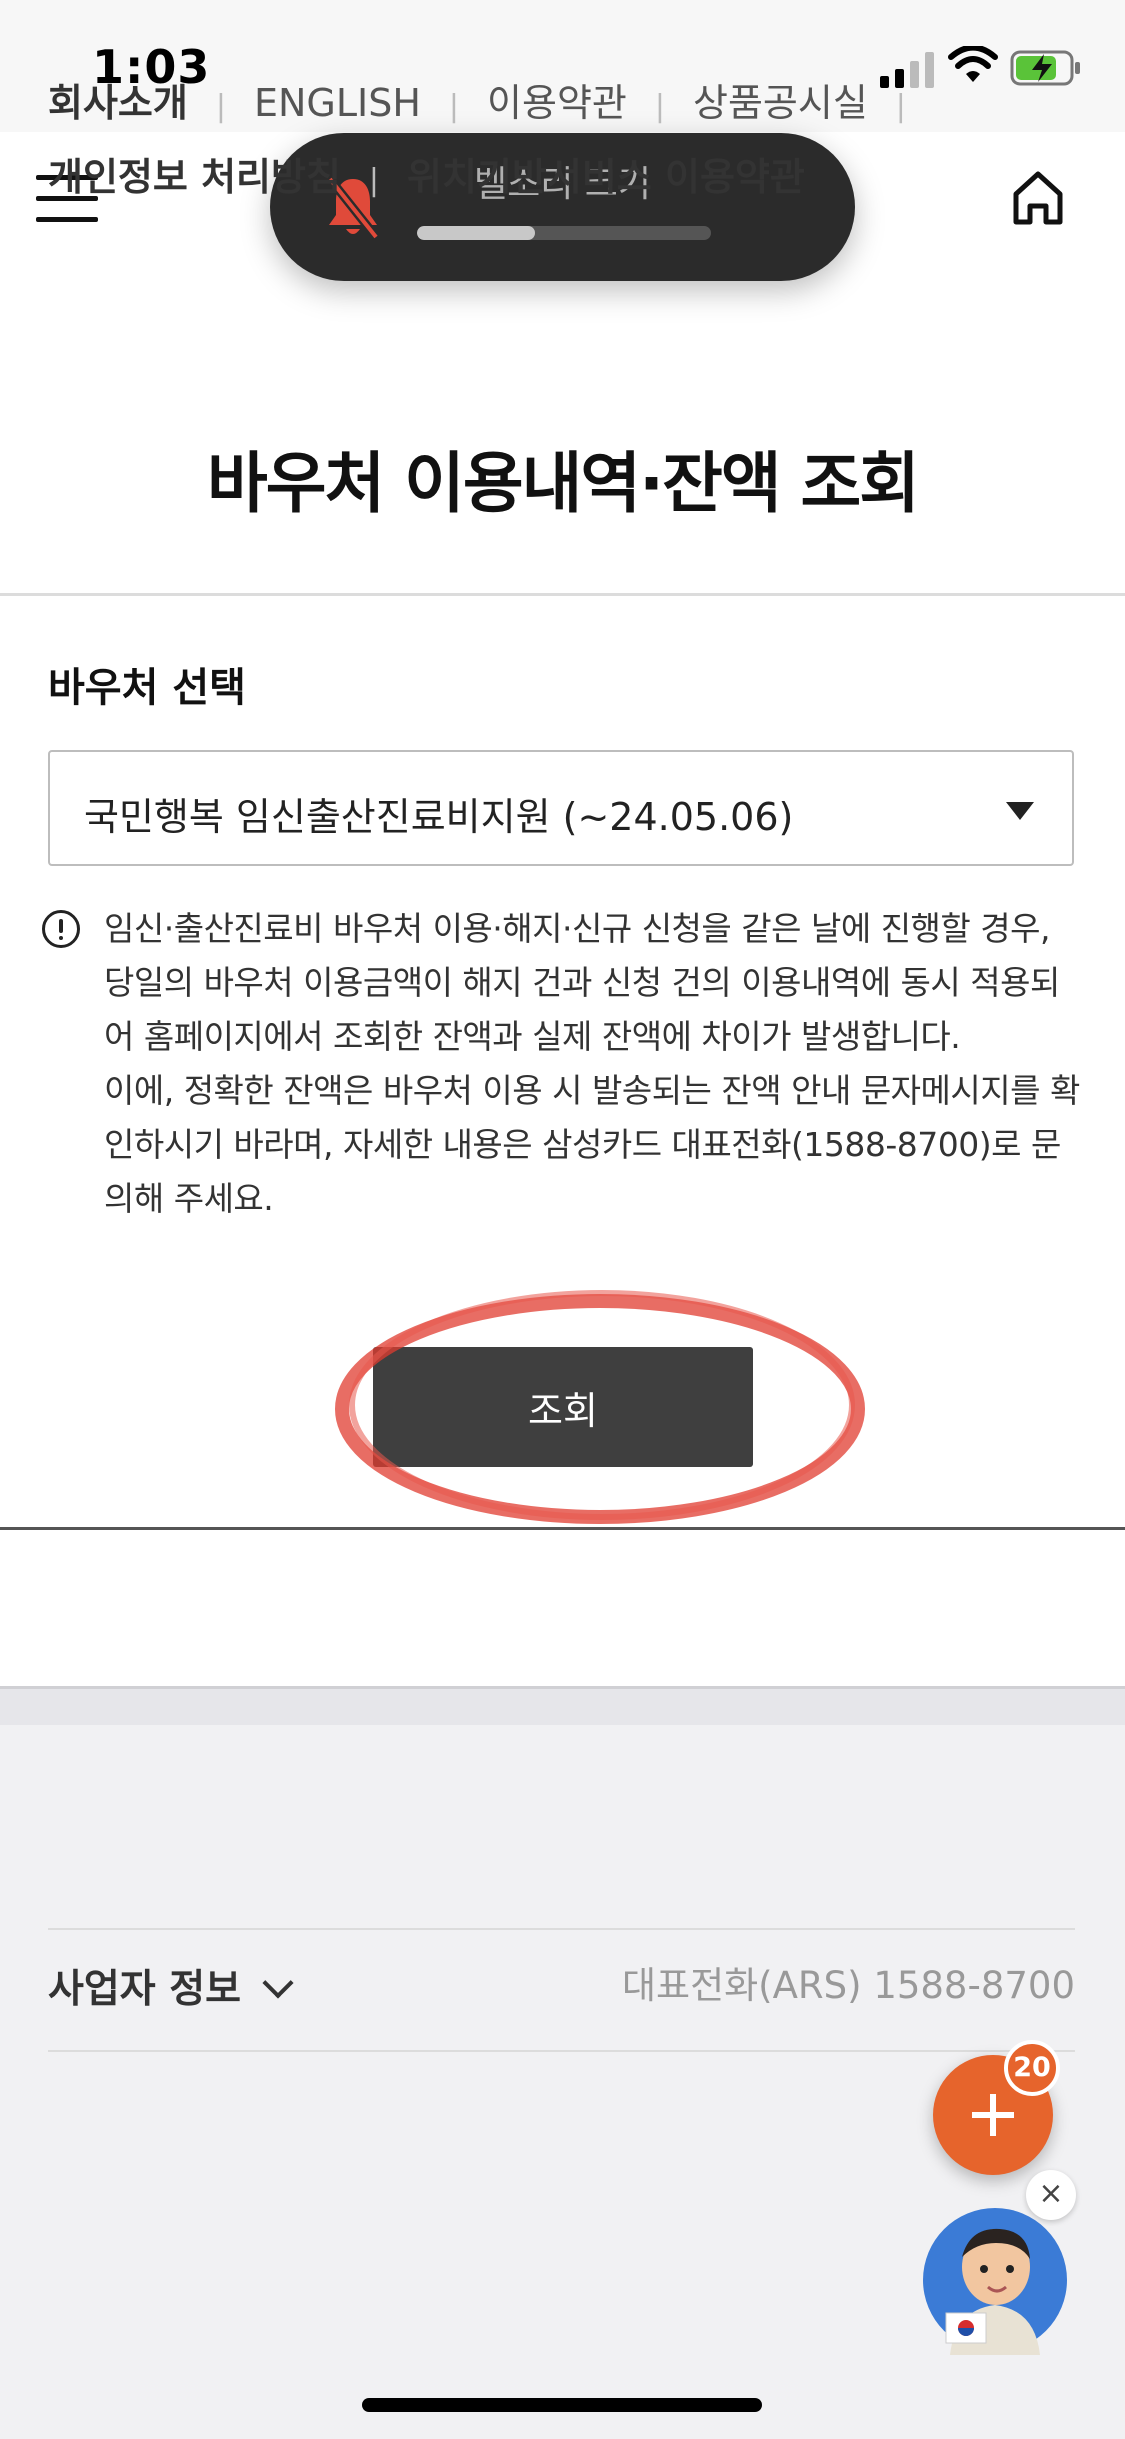 Image resolution: width=1125 pixels, height=2439 pixels. Describe the element at coordinates (562, 1707) in the screenshot. I see `footer-top-strip` at that location.